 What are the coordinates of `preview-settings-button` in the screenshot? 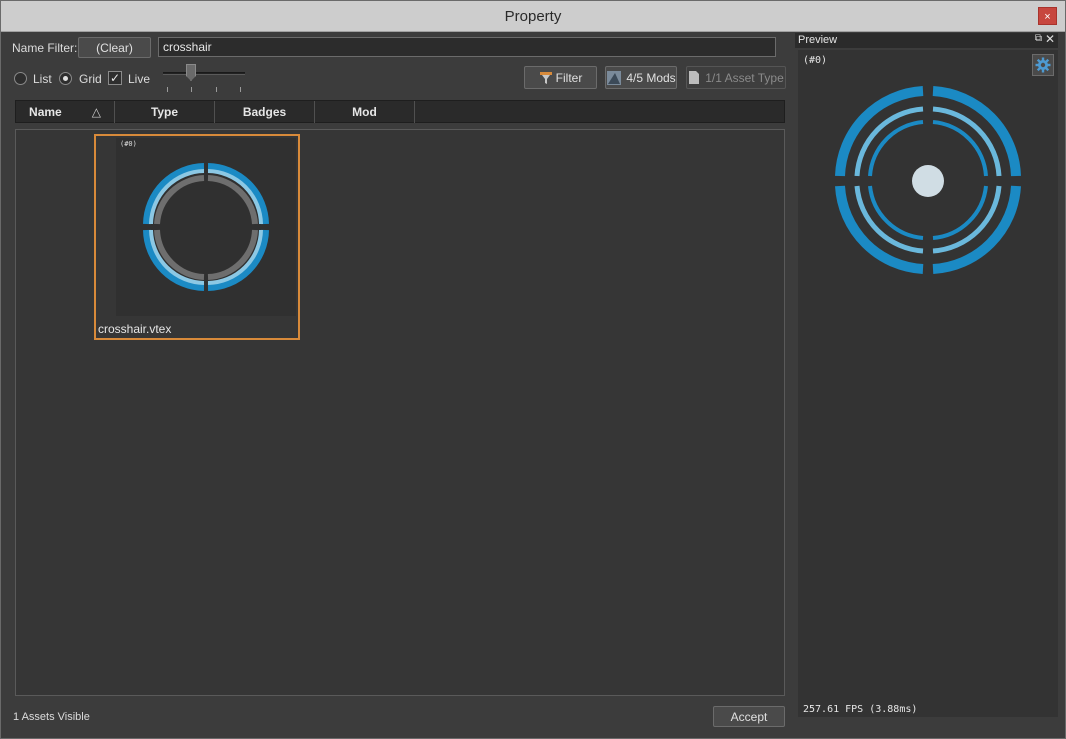 It's located at (1043, 65).